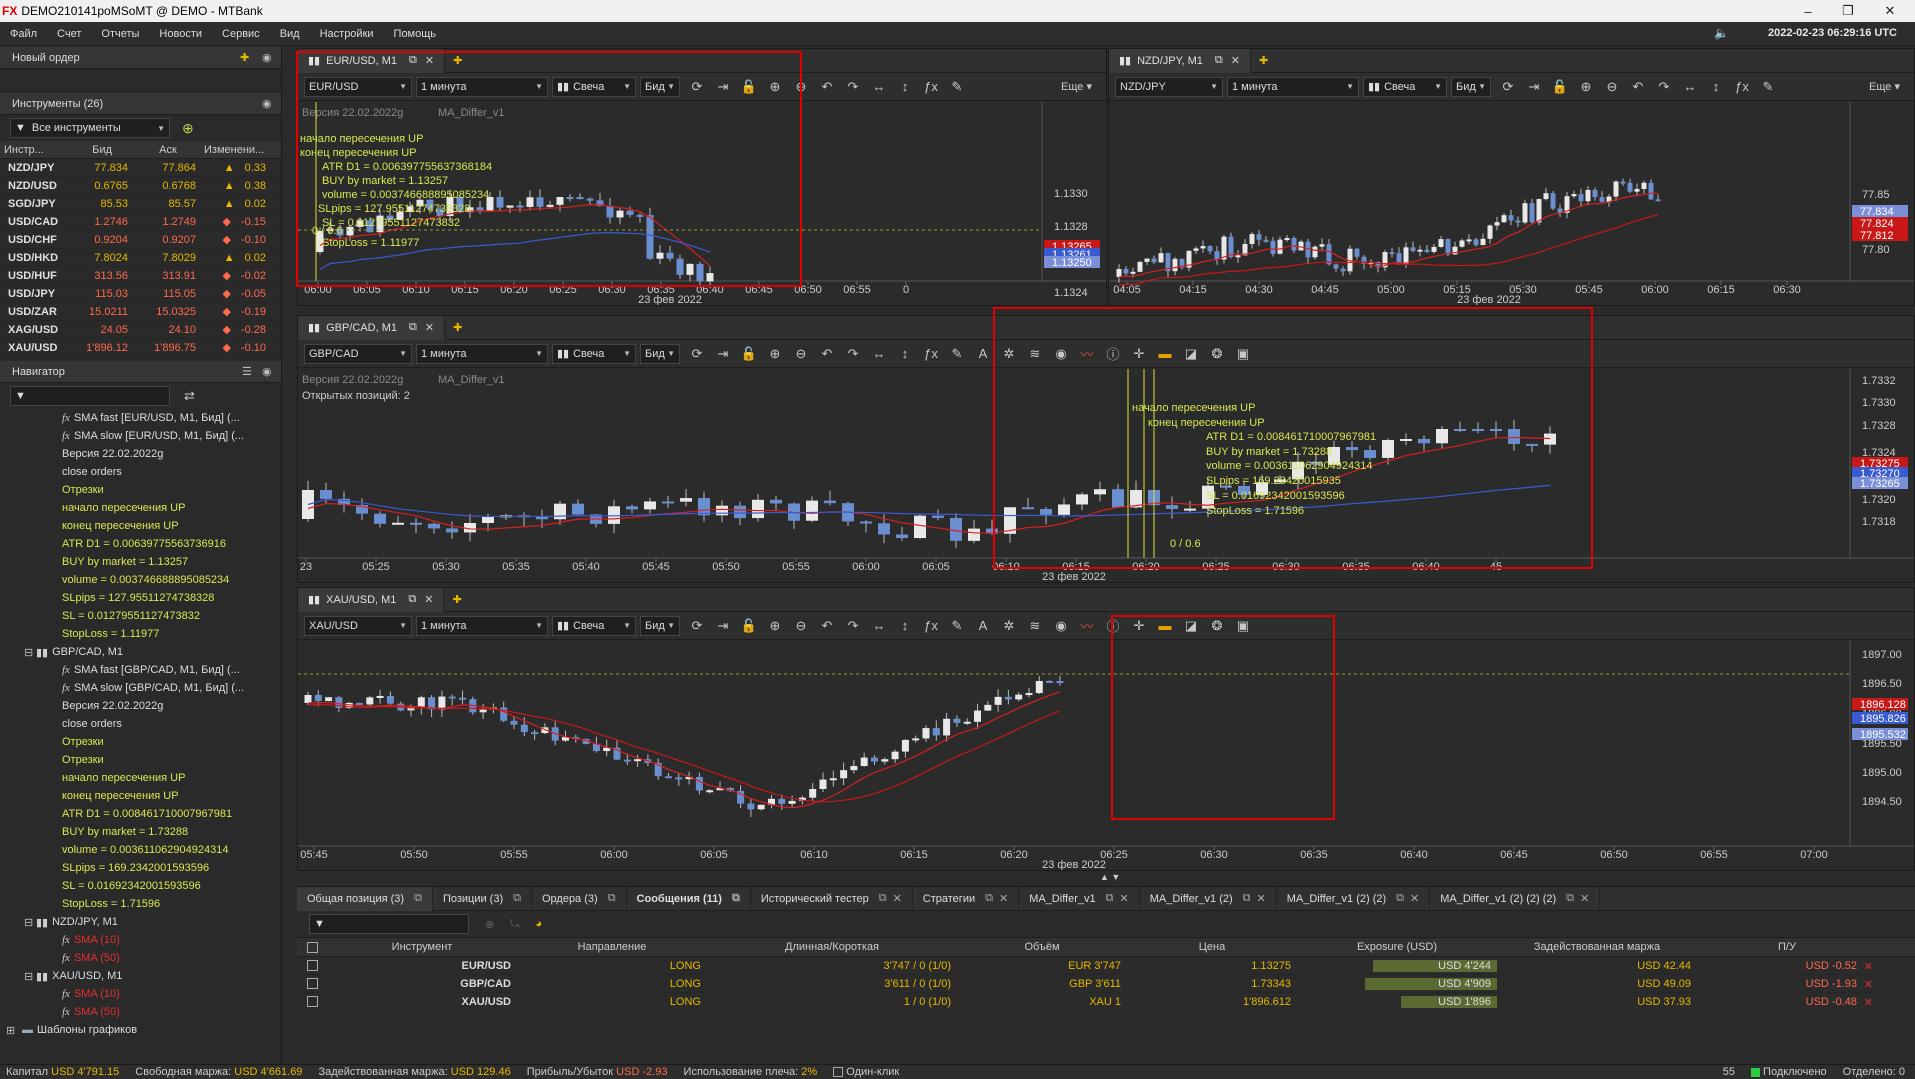  Describe the element at coordinates (140, 186) in the screenshot. I see `instrument-row: NZD/USD 0.6765 0.6768 ▲ 0.38` at that location.